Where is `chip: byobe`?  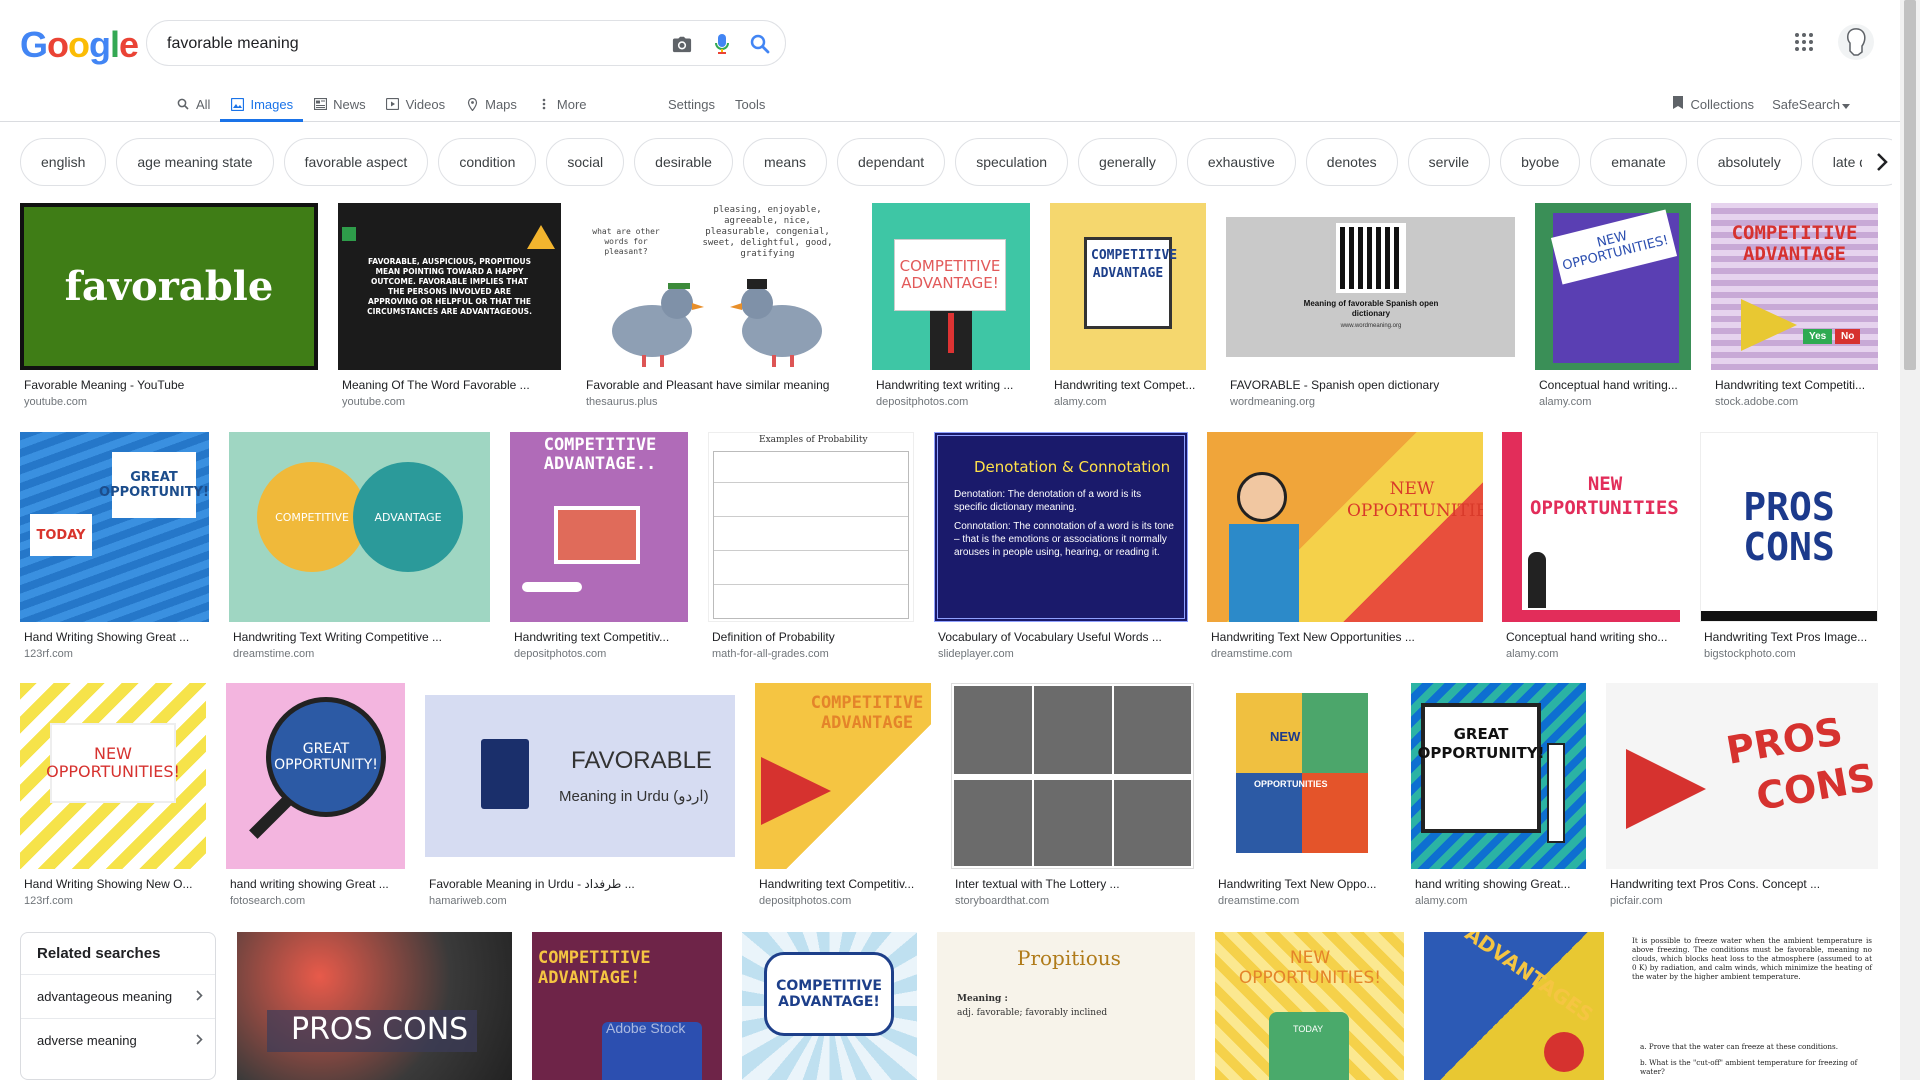 chip: byobe is located at coordinates (1540, 162).